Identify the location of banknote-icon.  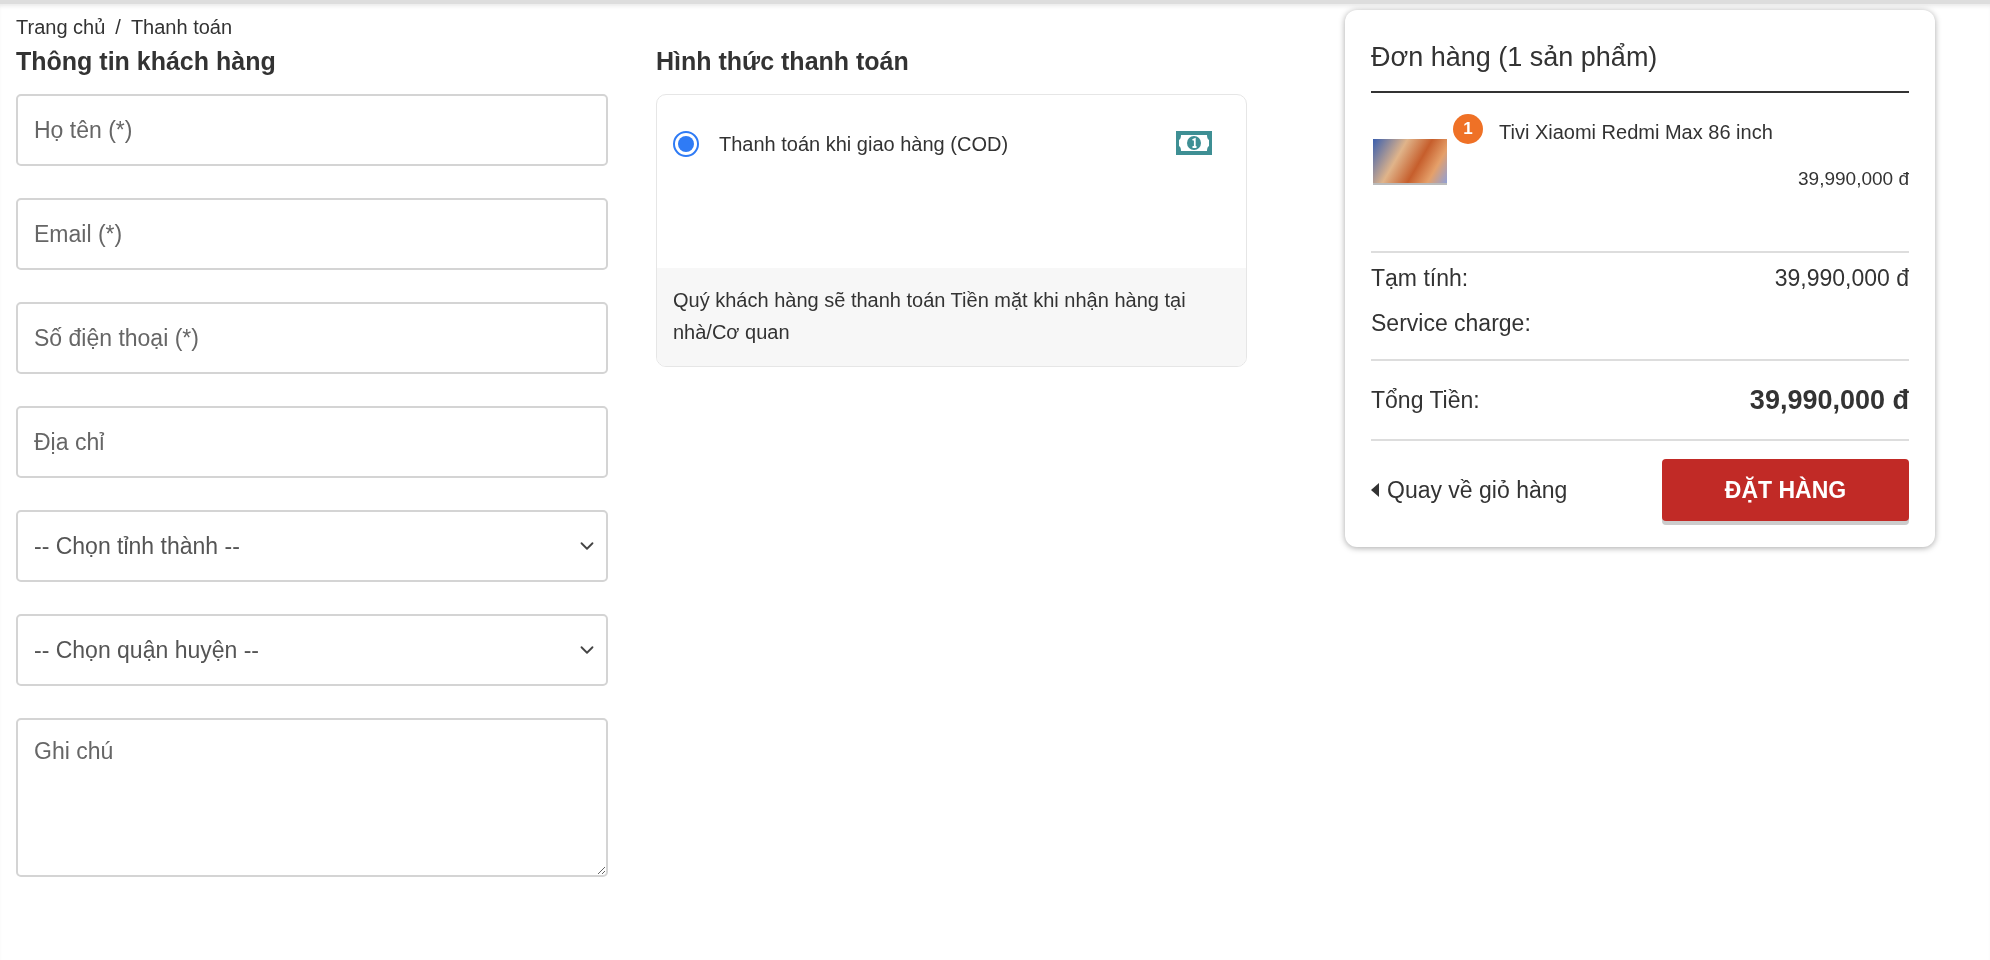
(1194, 143).